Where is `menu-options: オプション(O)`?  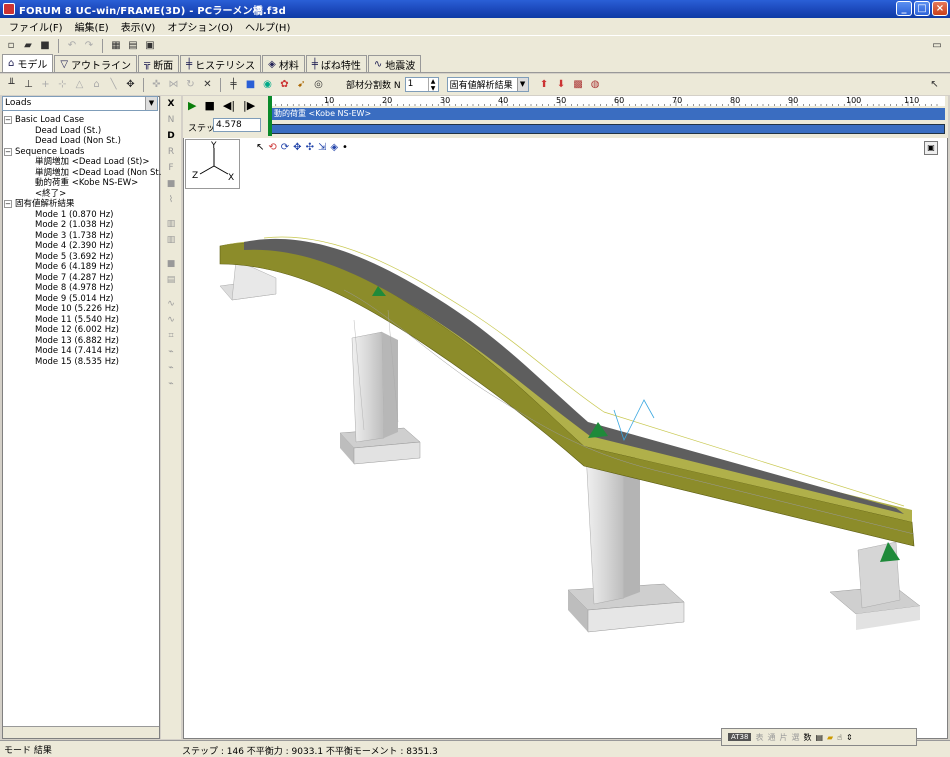
menu-options: オプション(O) is located at coordinates (200, 26).